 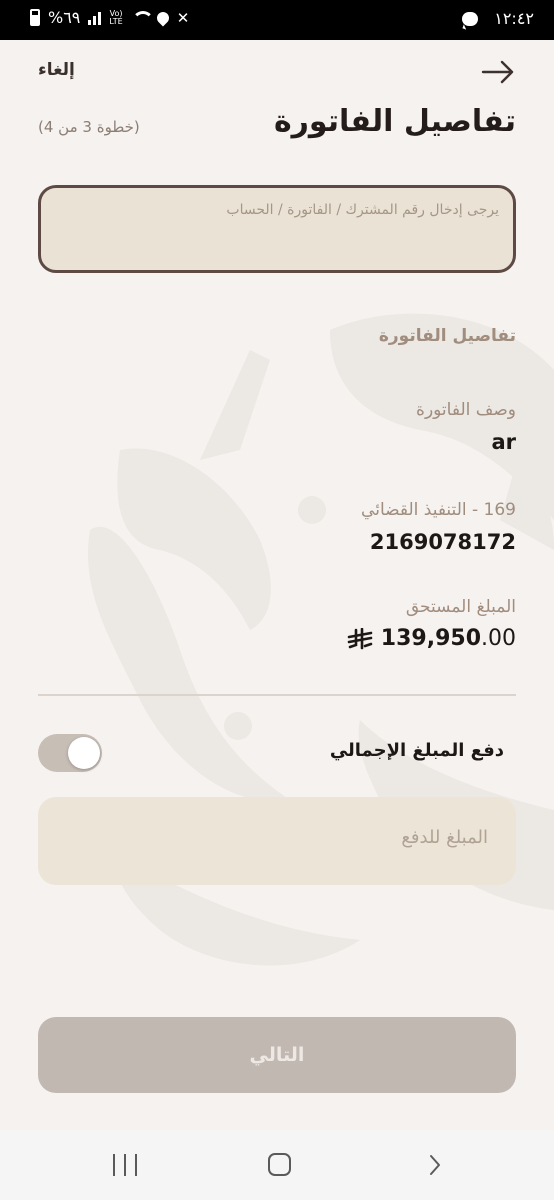 What do you see at coordinates (416, 750) in the screenshot?
I see `pay-total-amount-label: دفع المبلغ الإجمالي` at bounding box center [416, 750].